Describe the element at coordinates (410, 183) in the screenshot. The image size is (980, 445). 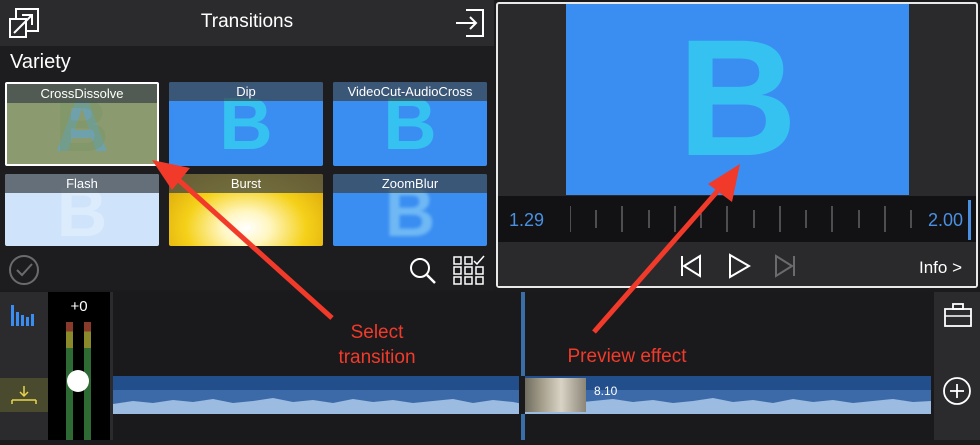
I see `transition-label: ZoomBlur` at that location.